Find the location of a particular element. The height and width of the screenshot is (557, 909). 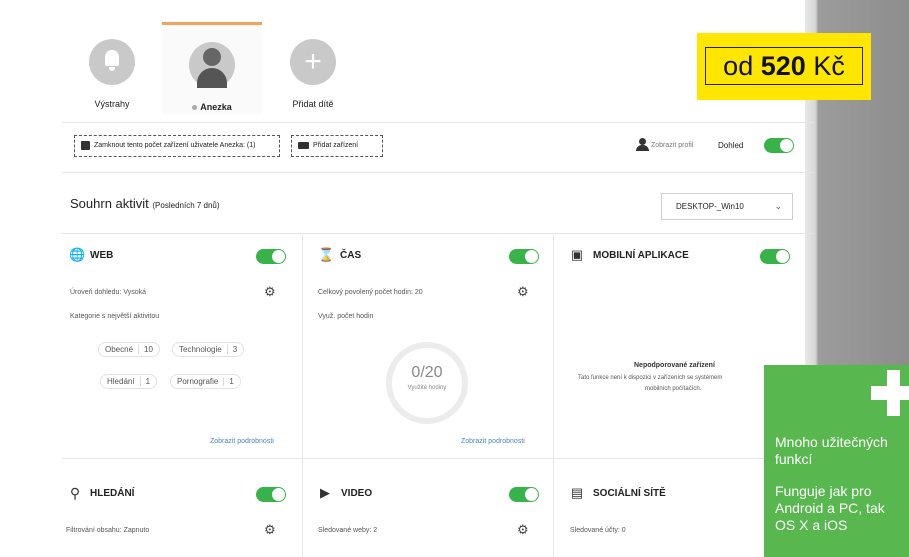

search-icon: ⚲ is located at coordinates (75, 493).